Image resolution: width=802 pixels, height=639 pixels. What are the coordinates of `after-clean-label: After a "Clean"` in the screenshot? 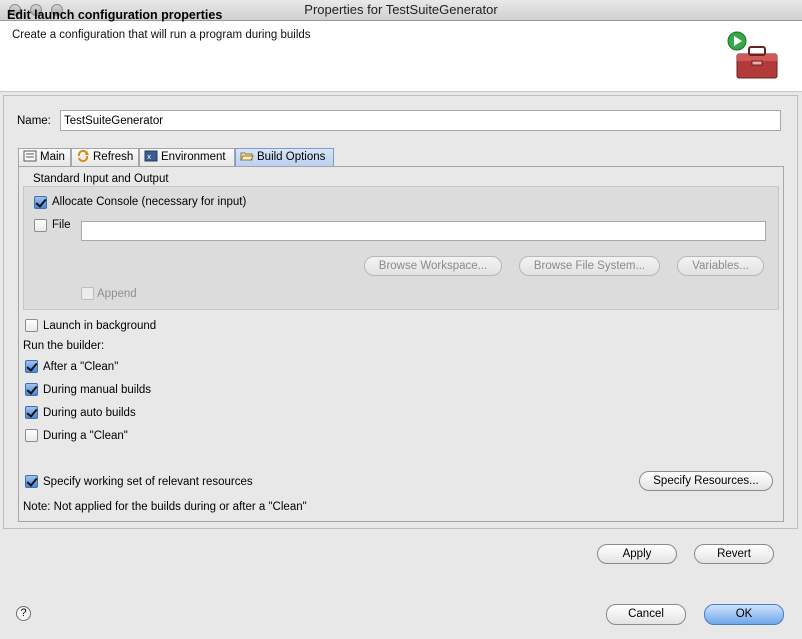 It's located at (81, 367).